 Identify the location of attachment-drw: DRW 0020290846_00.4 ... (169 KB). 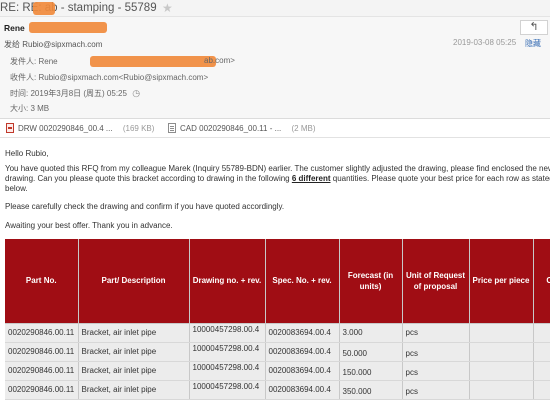
(80, 128).